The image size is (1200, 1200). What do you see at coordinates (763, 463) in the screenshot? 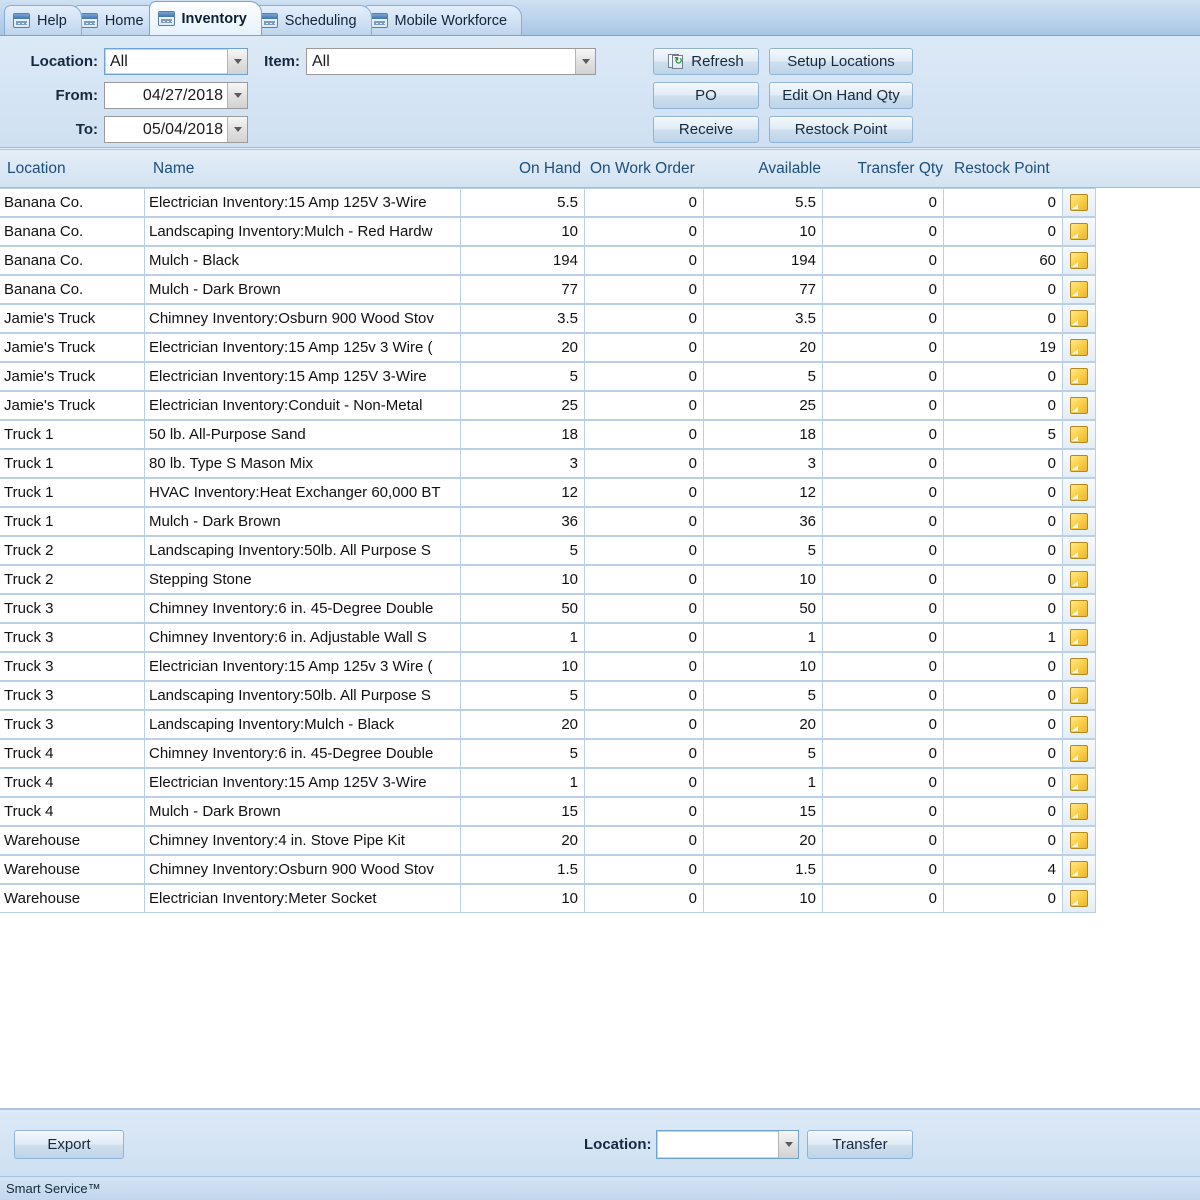
I see `cell-available: 3` at bounding box center [763, 463].